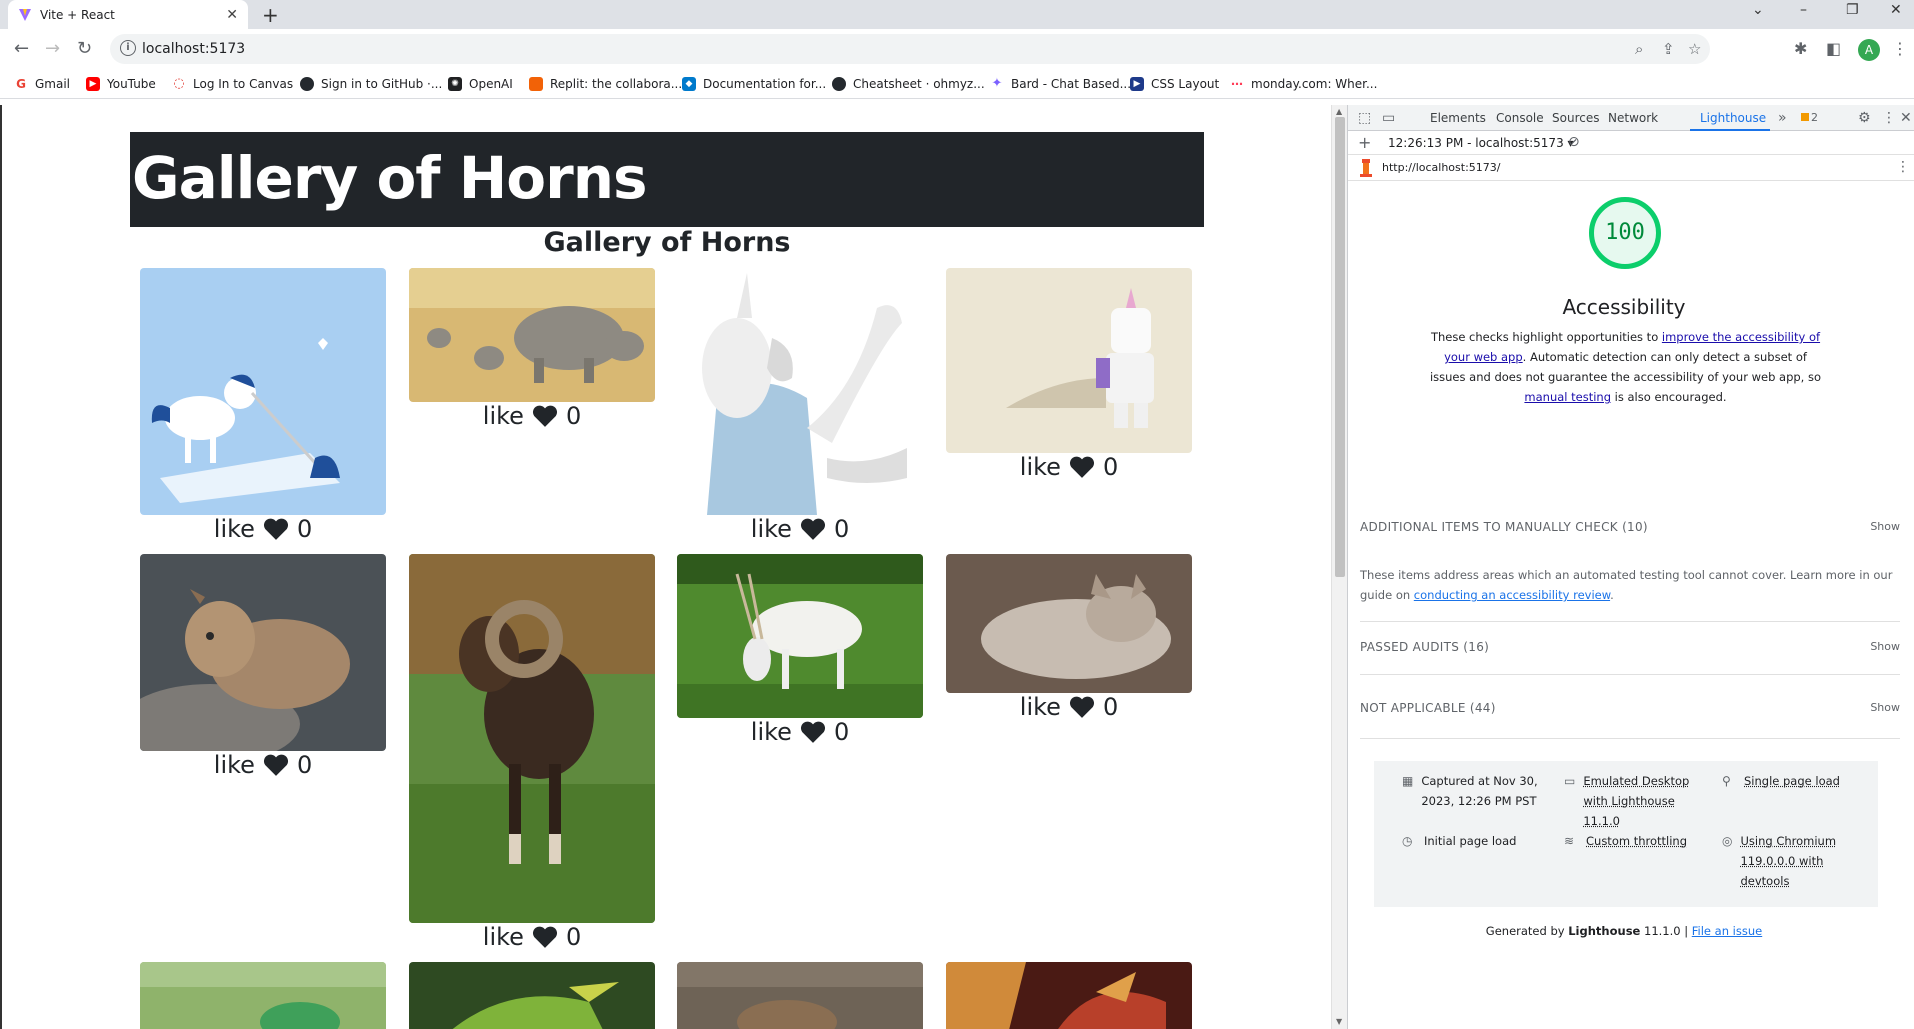 Image resolution: width=1914 pixels, height=1029 pixels. Describe the element at coordinates (1727, 931) in the screenshot. I see `file-issue-link: File an issue` at that location.